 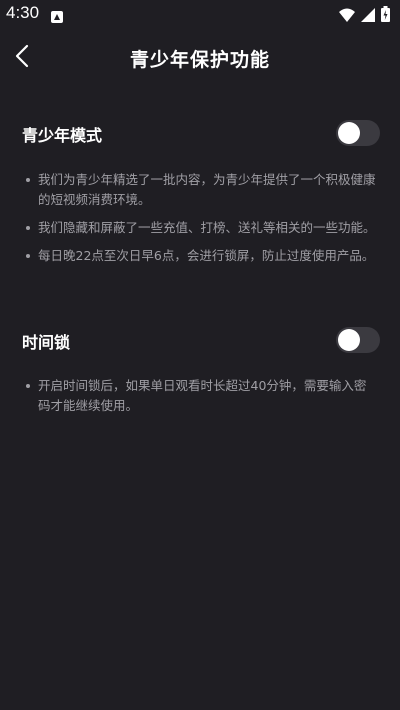 I want to click on bullet-text: 开启时间锁后，如果单日观看时长超过40分钟，需要输入密码才能继续使用。, so click(x=202, y=395).